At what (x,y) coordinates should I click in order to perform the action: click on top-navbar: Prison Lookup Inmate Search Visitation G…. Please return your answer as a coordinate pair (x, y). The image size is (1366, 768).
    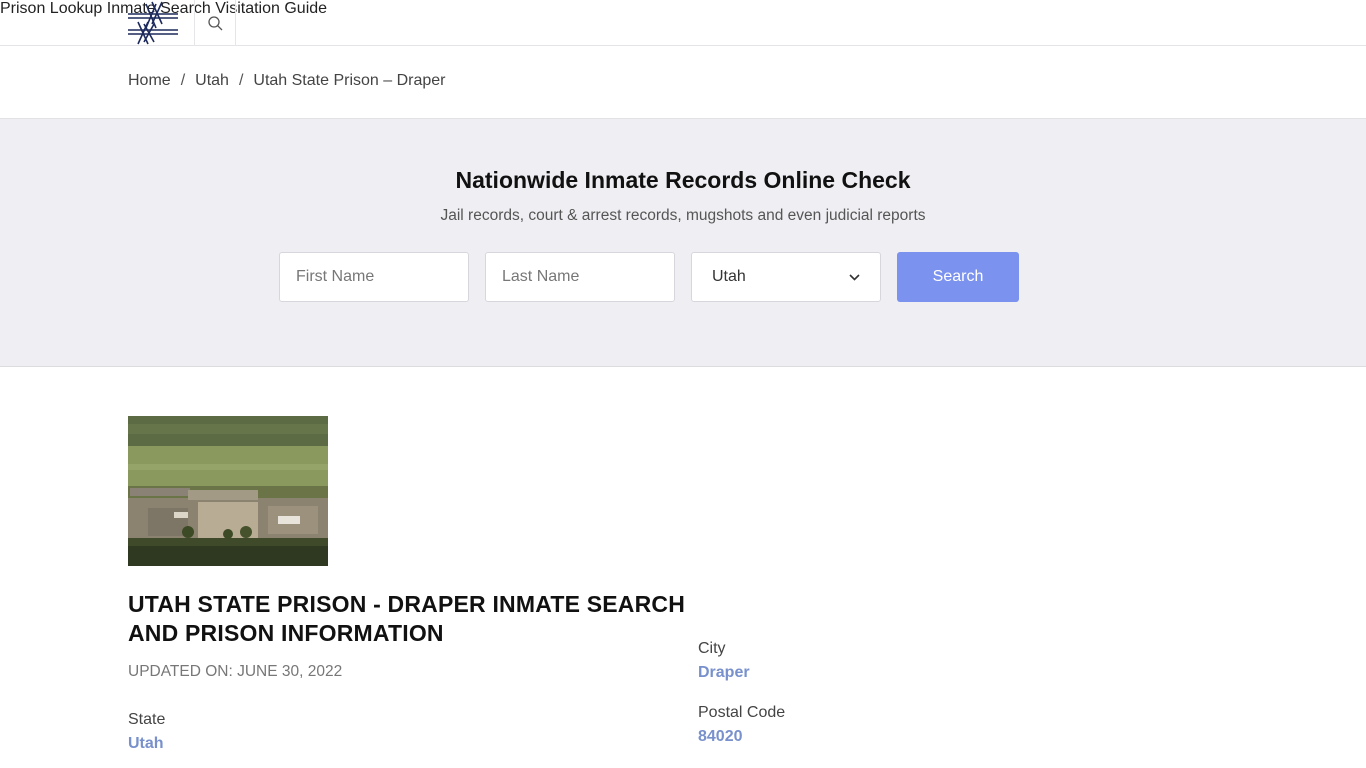
    Looking at the image, I should click on (683, 23).